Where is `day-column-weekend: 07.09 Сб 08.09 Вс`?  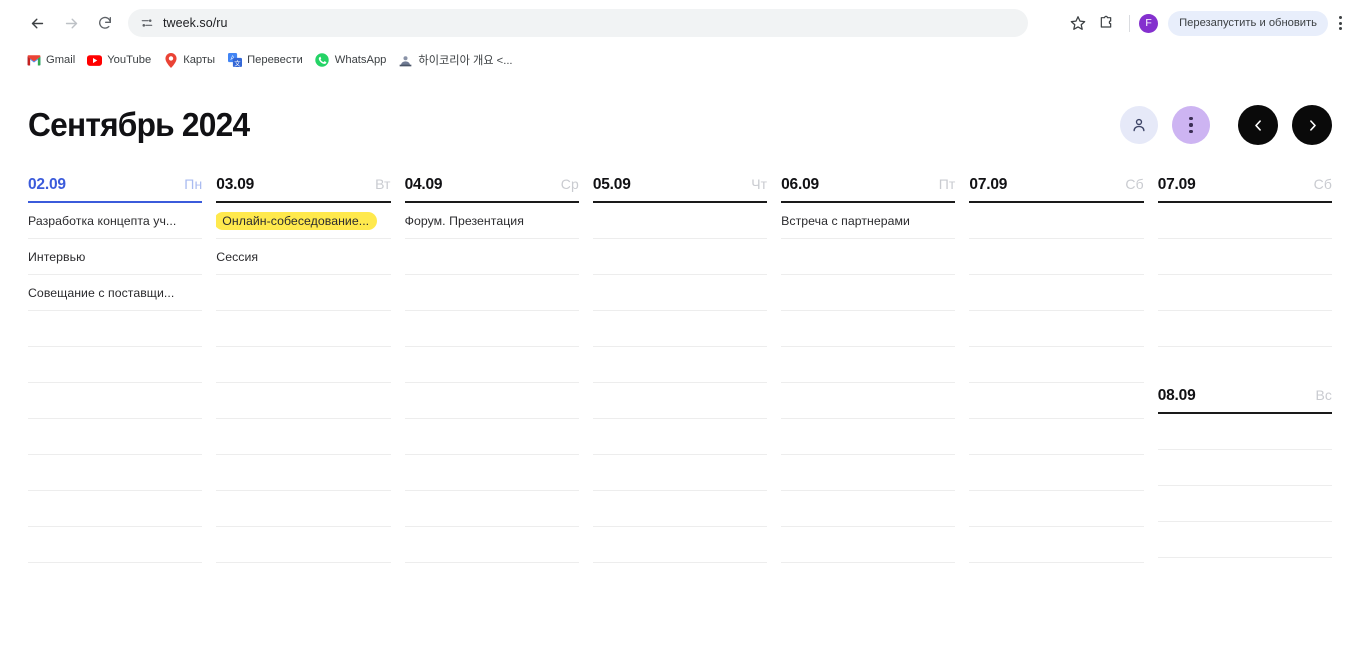 day-column-weekend: 07.09 Сб 08.09 Вс is located at coordinates (1244, 369).